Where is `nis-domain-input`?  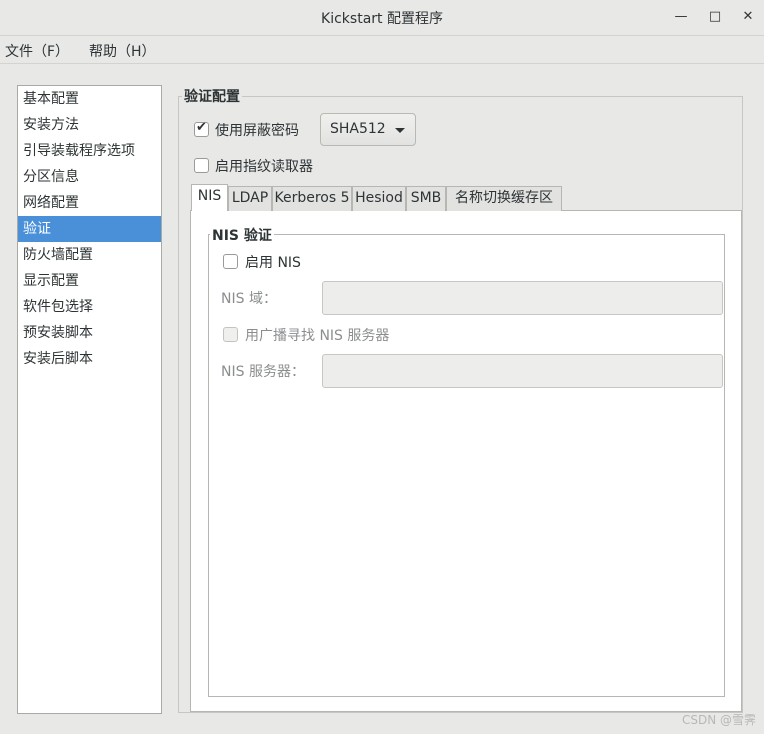
nis-domain-input is located at coordinates (522, 298).